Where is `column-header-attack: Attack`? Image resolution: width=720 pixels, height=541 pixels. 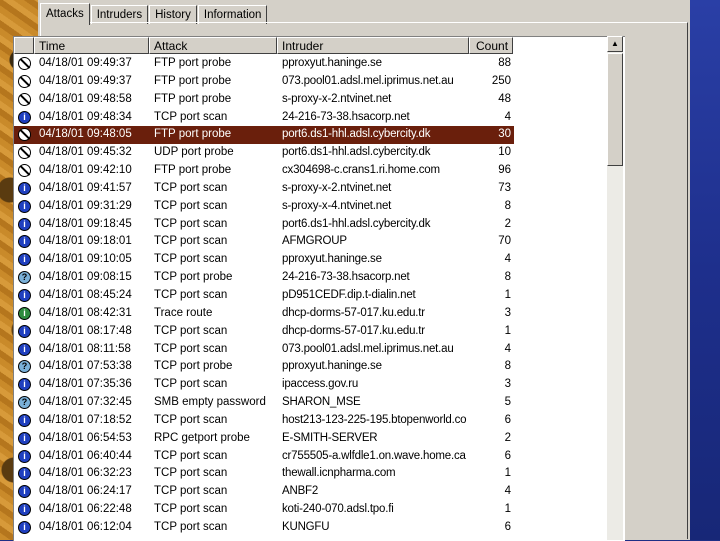 column-header-attack: Attack is located at coordinates (213, 45).